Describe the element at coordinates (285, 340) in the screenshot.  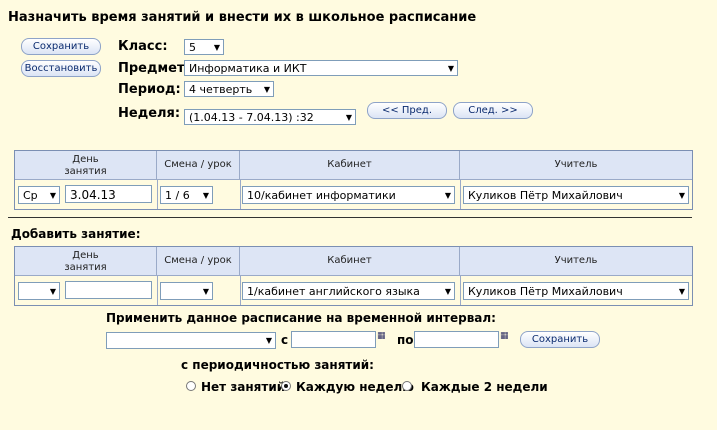
I see `from-label: с` at that location.